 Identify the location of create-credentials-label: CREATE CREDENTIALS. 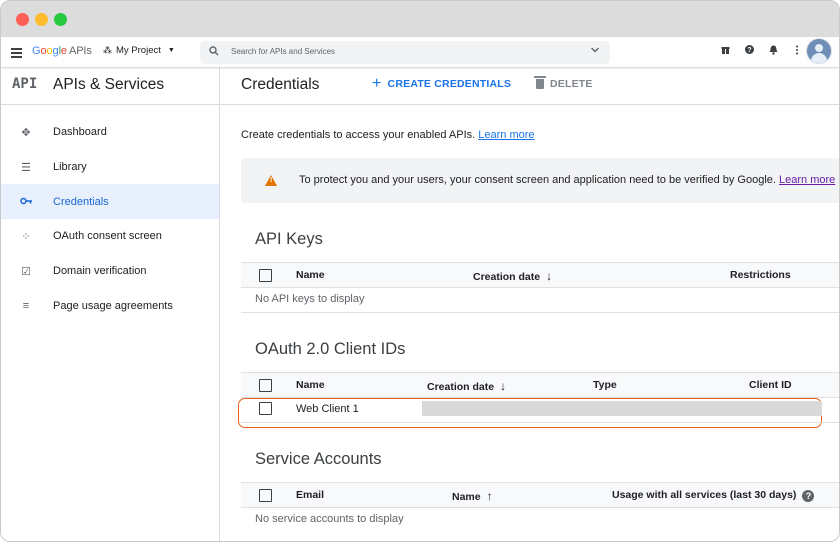
(449, 84).